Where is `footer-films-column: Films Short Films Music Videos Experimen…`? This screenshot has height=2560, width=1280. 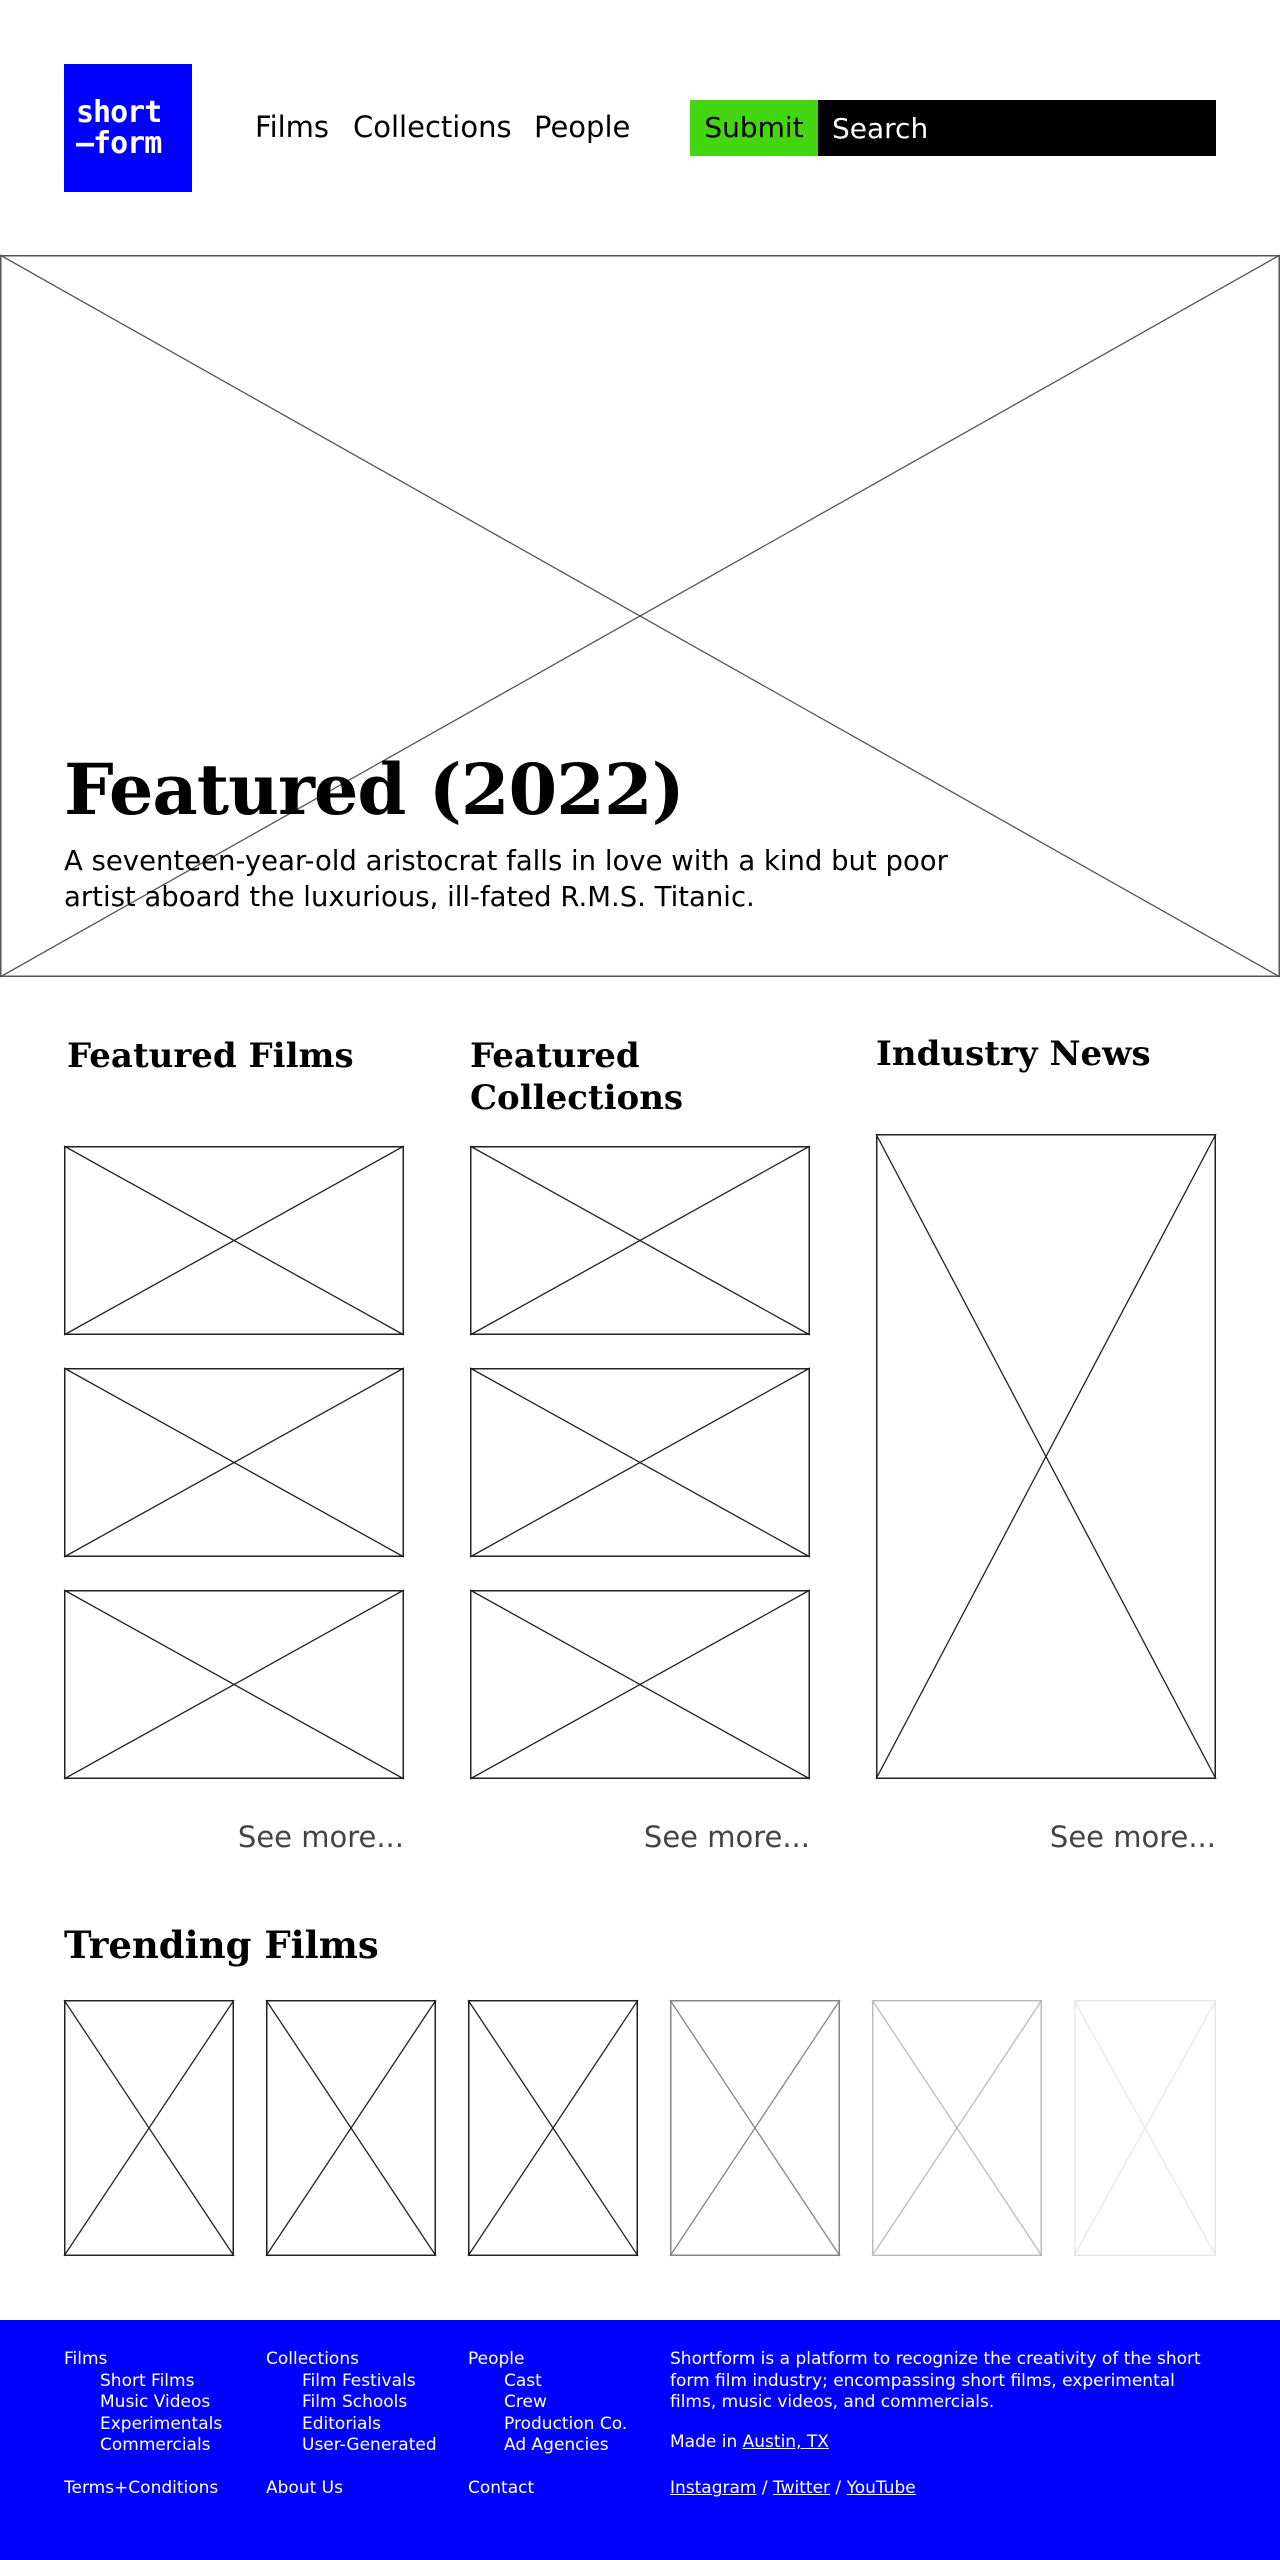
footer-films-column: Films Short Films Music Videos Experimen… is located at coordinates (143, 2403).